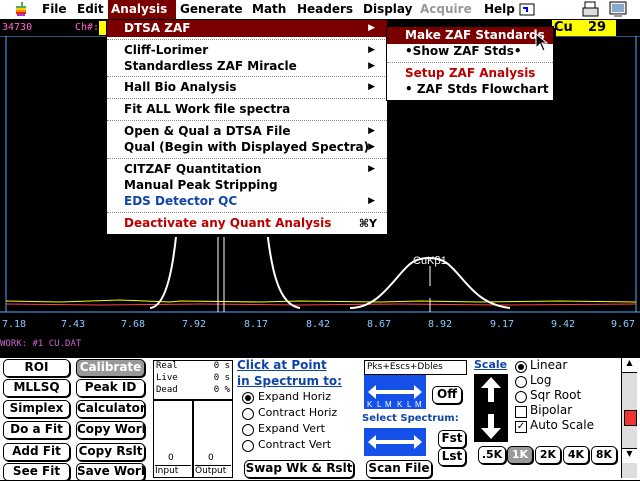 The width and height of the screenshot is (640, 481). What do you see at coordinates (167, 378) in the screenshot?
I see `live-time-label: Live` at bounding box center [167, 378].